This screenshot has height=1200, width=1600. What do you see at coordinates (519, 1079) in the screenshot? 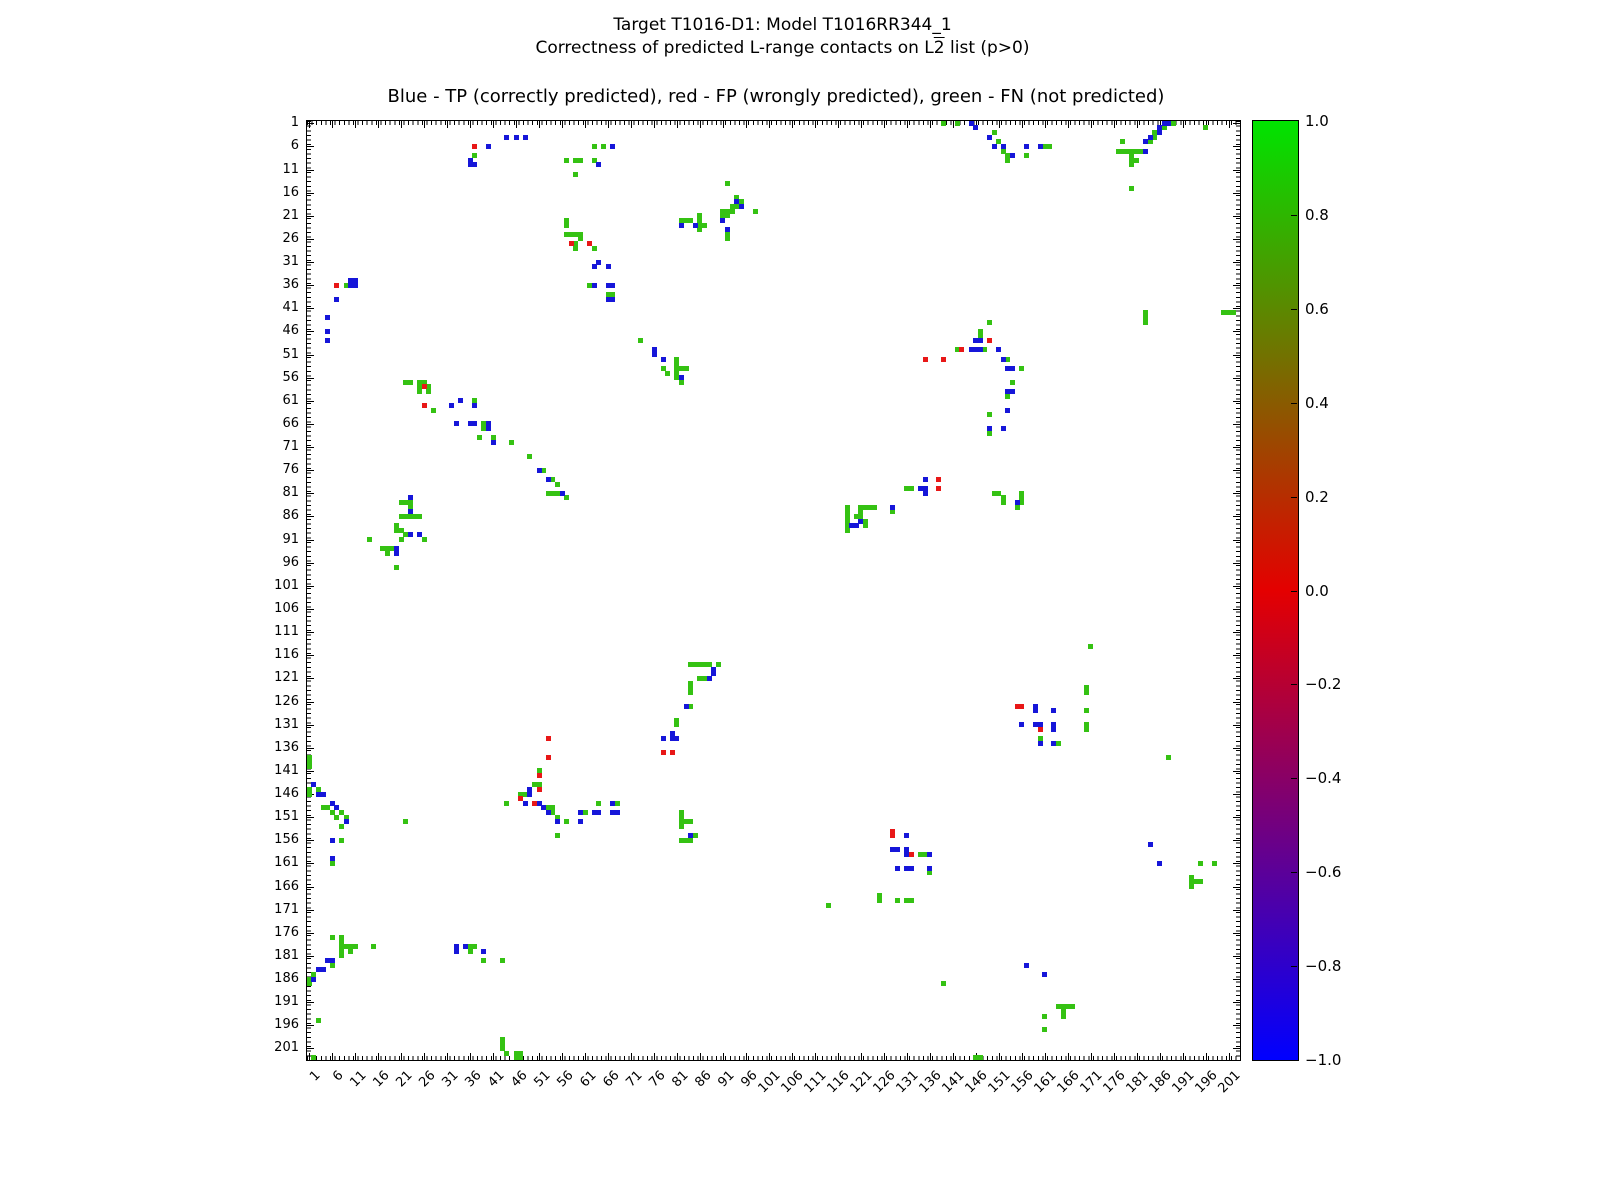
I see `x-axis-tick-label: 46` at bounding box center [519, 1079].